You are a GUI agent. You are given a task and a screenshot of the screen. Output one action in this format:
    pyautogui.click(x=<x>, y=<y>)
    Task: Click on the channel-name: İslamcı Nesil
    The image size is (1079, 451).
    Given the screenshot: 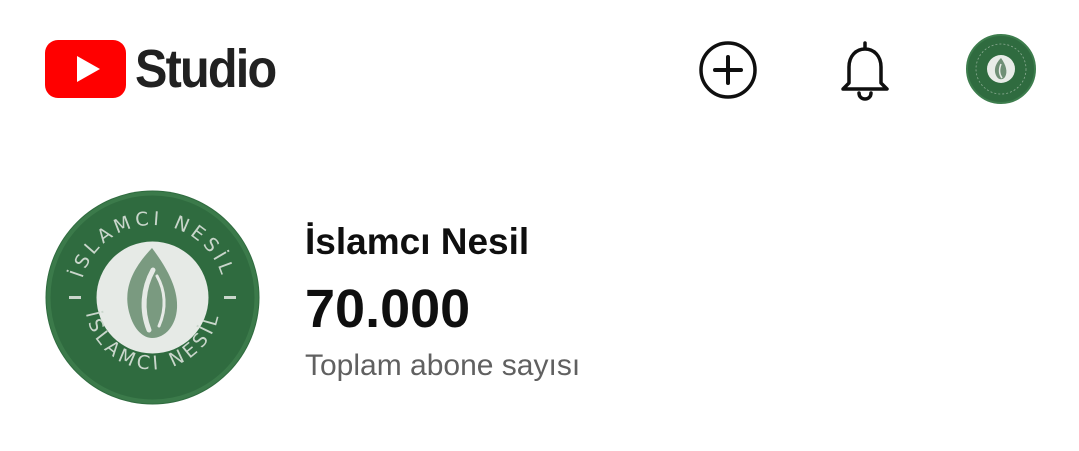 What is the action you would take?
    pyautogui.click(x=417, y=241)
    